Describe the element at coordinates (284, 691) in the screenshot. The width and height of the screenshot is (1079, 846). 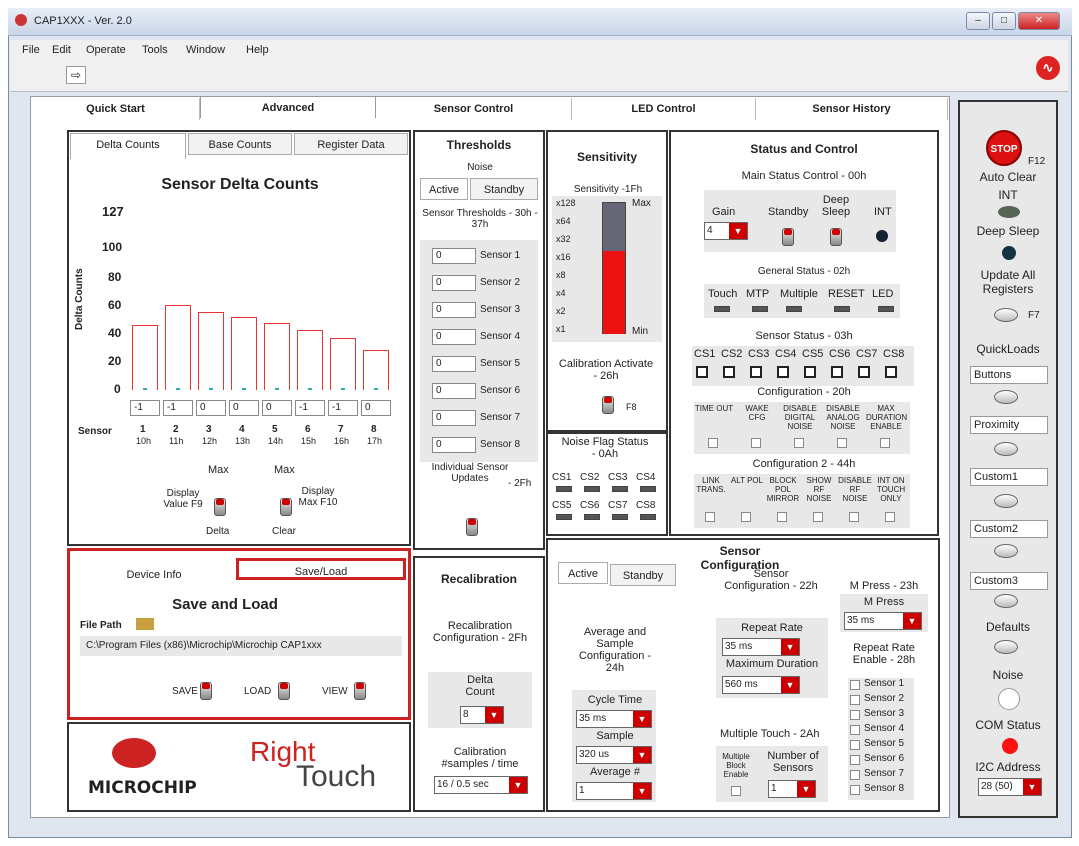
I see `load-toggle` at that location.